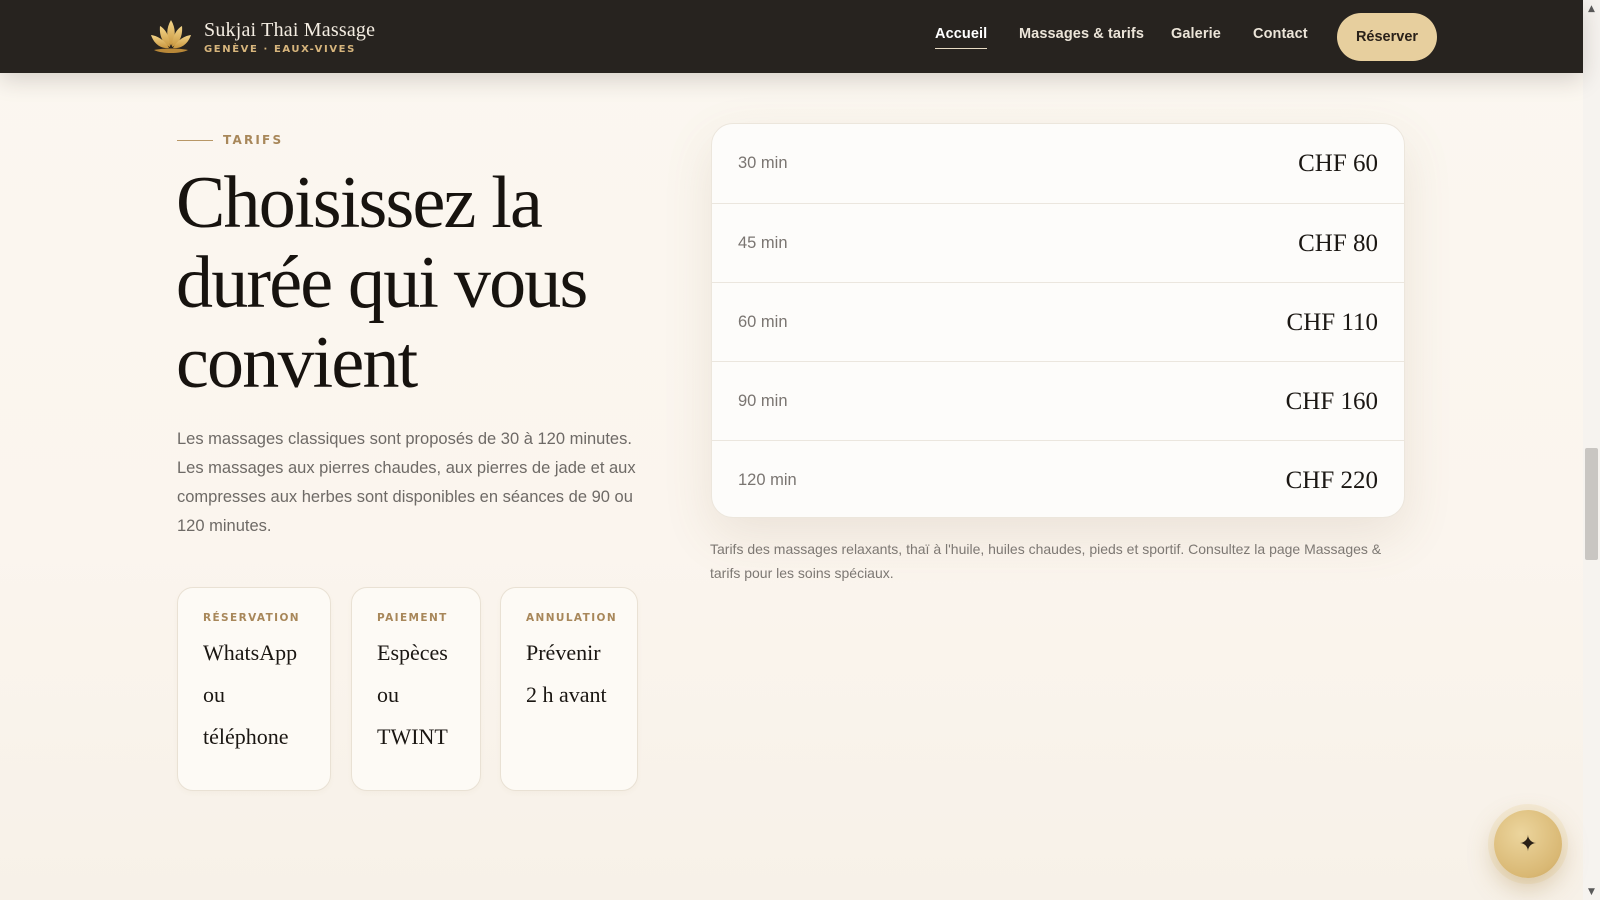 The width and height of the screenshot is (1600, 900). What do you see at coordinates (767, 480) in the screenshot?
I see `price-duration: 120 min` at bounding box center [767, 480].